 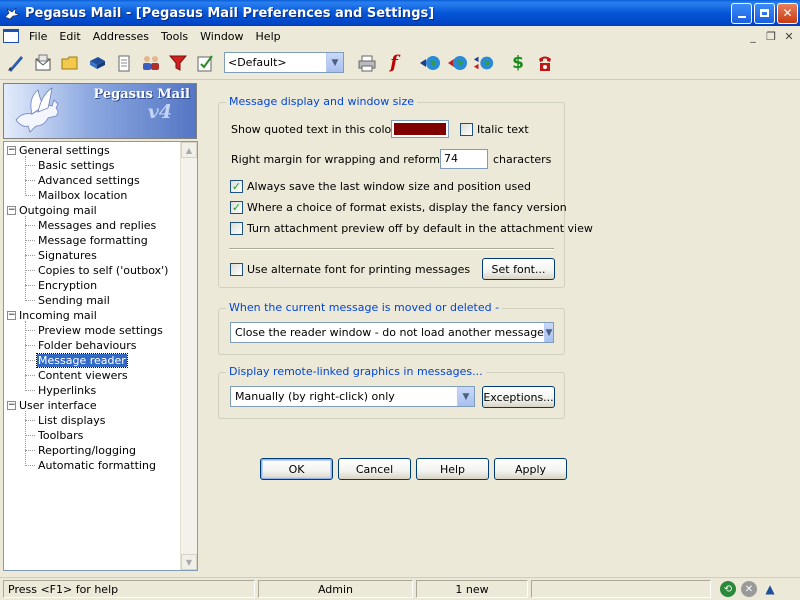 What do you see at coordinates (457, 63) in the screenshot?
I see `receive-globe-icon` at bounding box center [457, 63].